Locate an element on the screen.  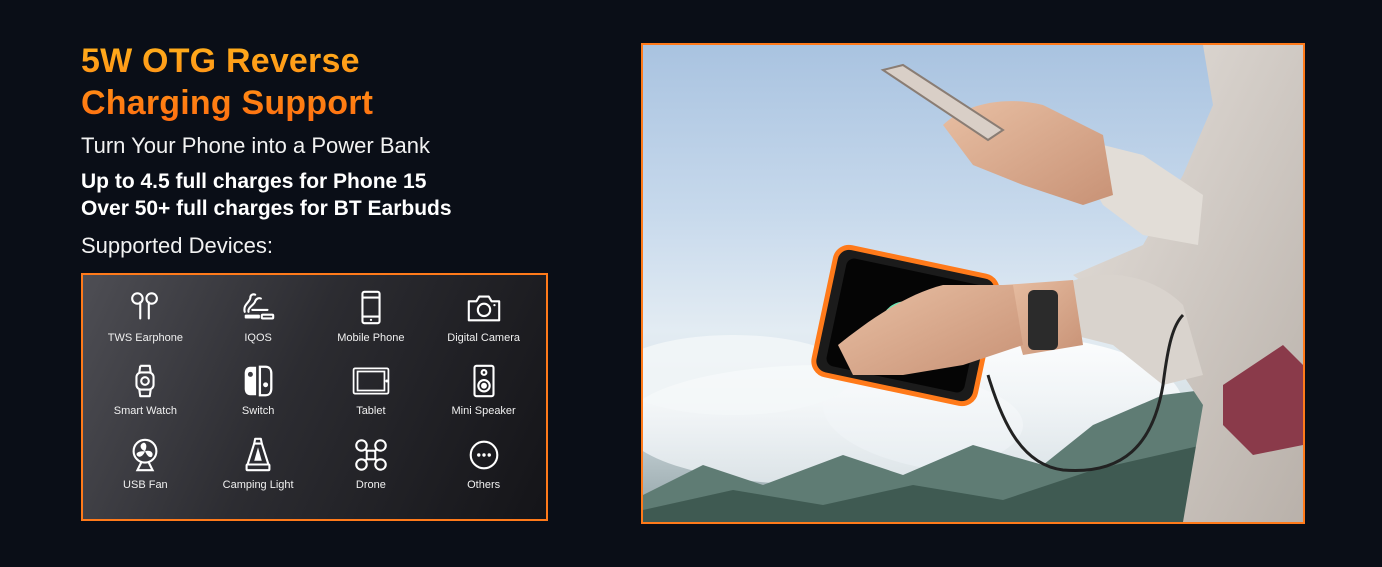
device-label: TWS Earphone is located at coordinates (145, 338).